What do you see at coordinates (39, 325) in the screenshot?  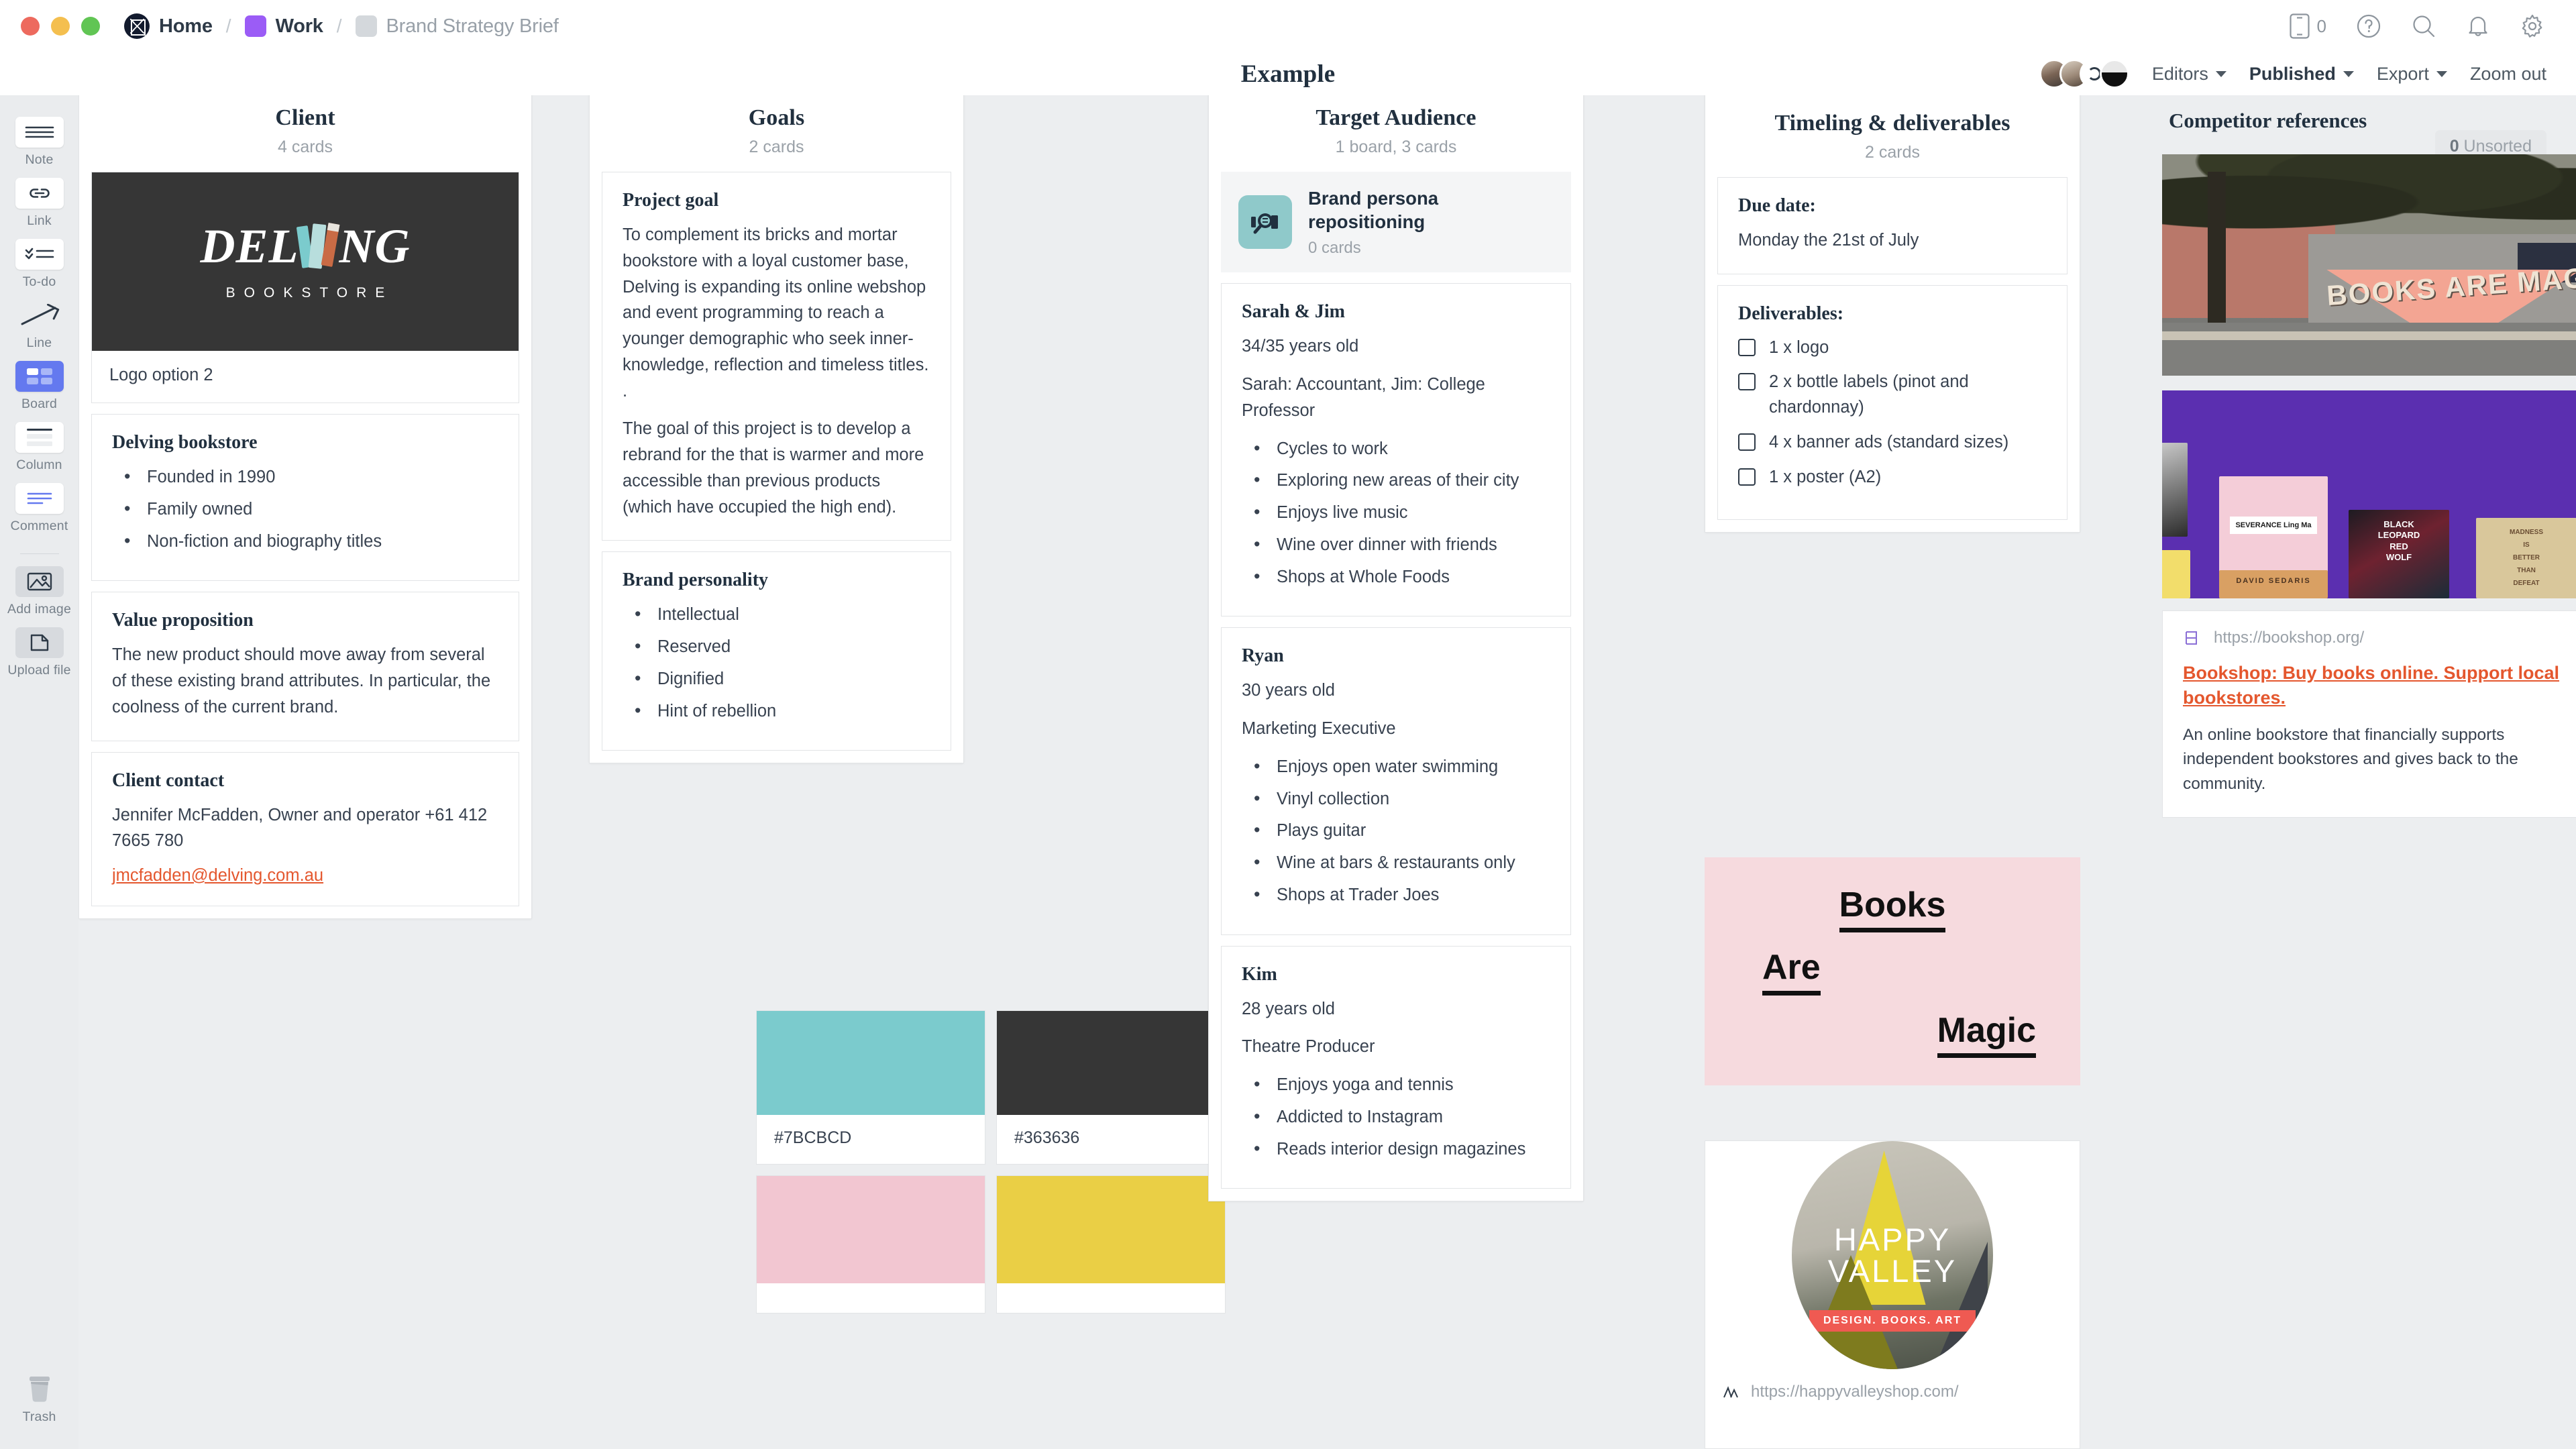 I see `sidebar-tool-line: Line` at bounding box center [39, 325].